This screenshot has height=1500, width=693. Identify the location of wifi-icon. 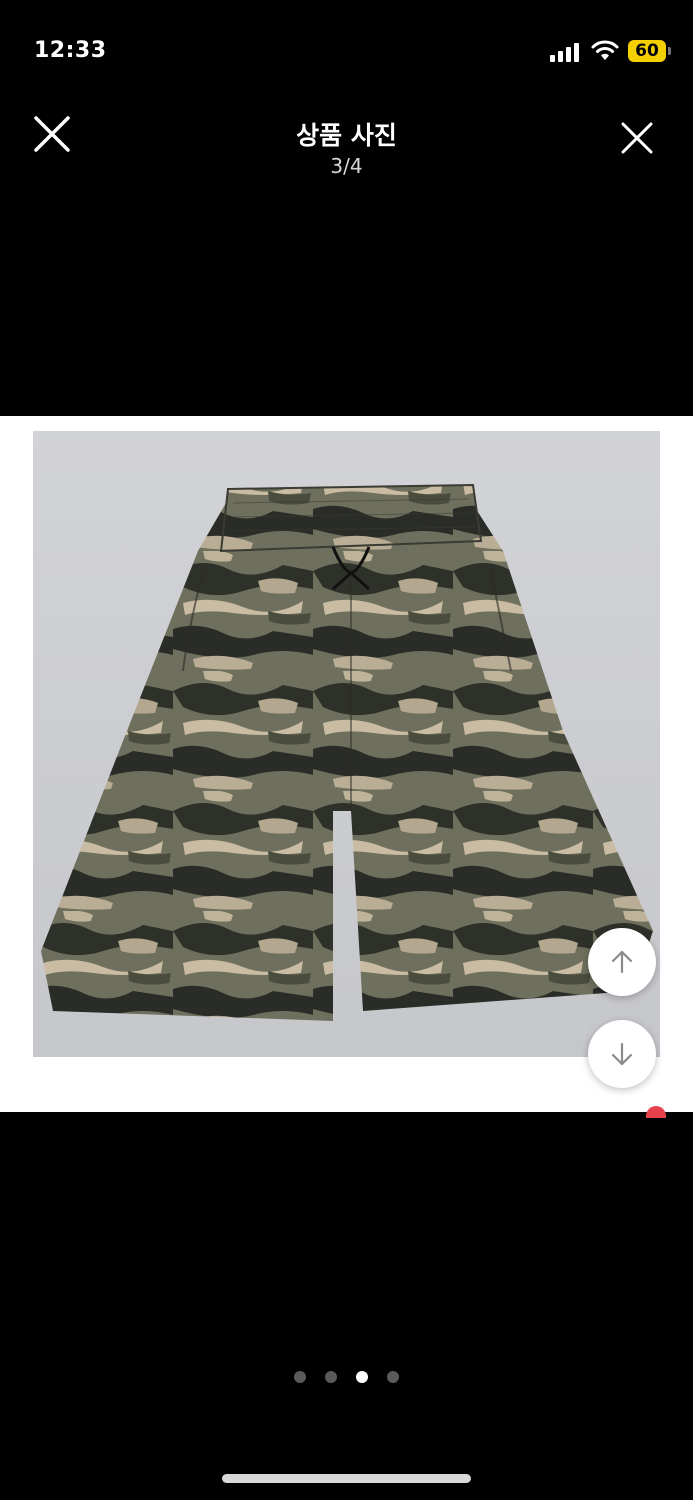
(605, 50).